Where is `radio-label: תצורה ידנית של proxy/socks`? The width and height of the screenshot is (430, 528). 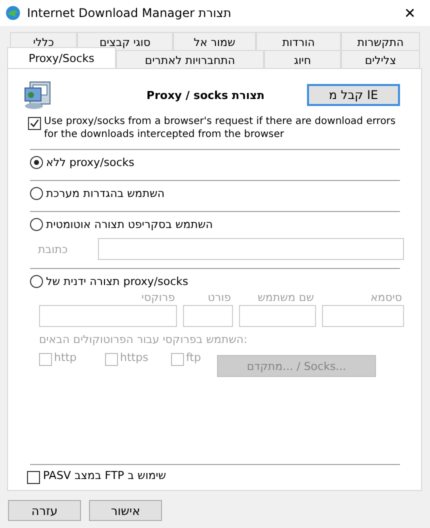
radio-label: תצורה ידנית של proxy/socks is located at coordinates (117, 281).